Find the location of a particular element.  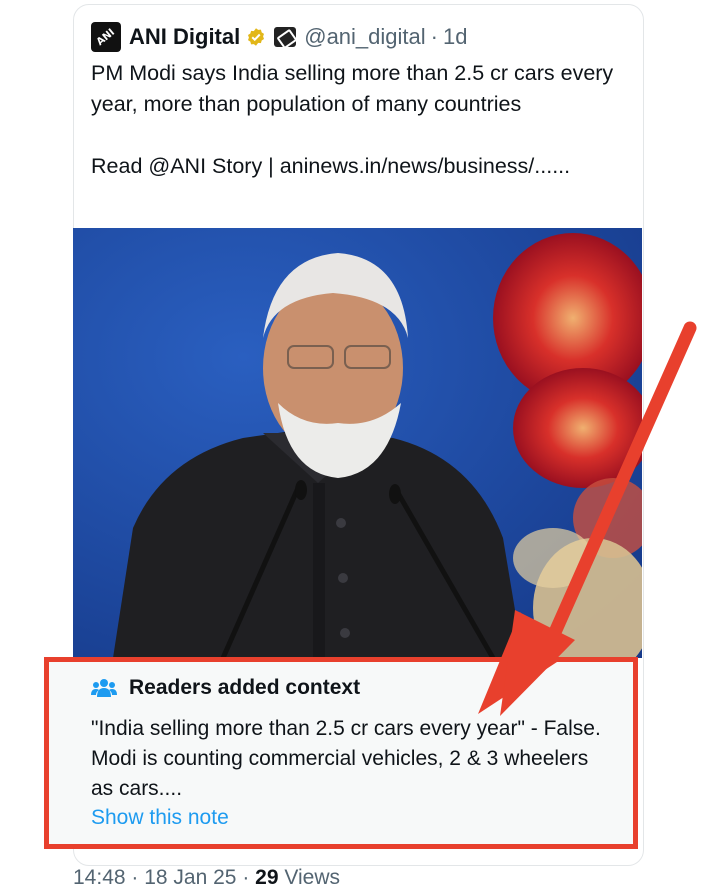

red-arrow-annotation is located at coordinates (587, 518).